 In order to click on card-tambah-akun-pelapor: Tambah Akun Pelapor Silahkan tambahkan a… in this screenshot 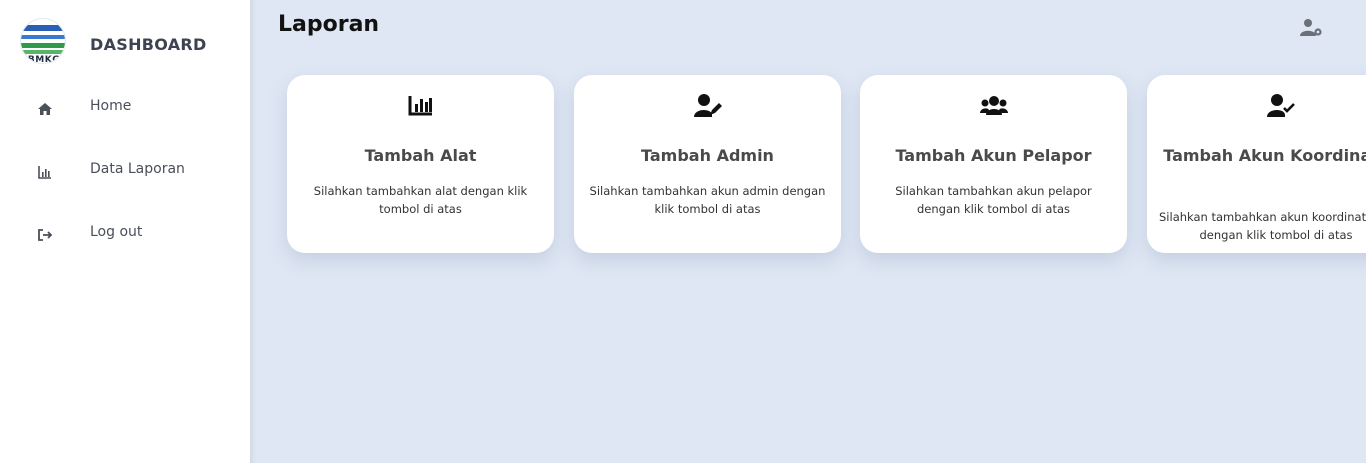, I will do `click(993, 164)`.